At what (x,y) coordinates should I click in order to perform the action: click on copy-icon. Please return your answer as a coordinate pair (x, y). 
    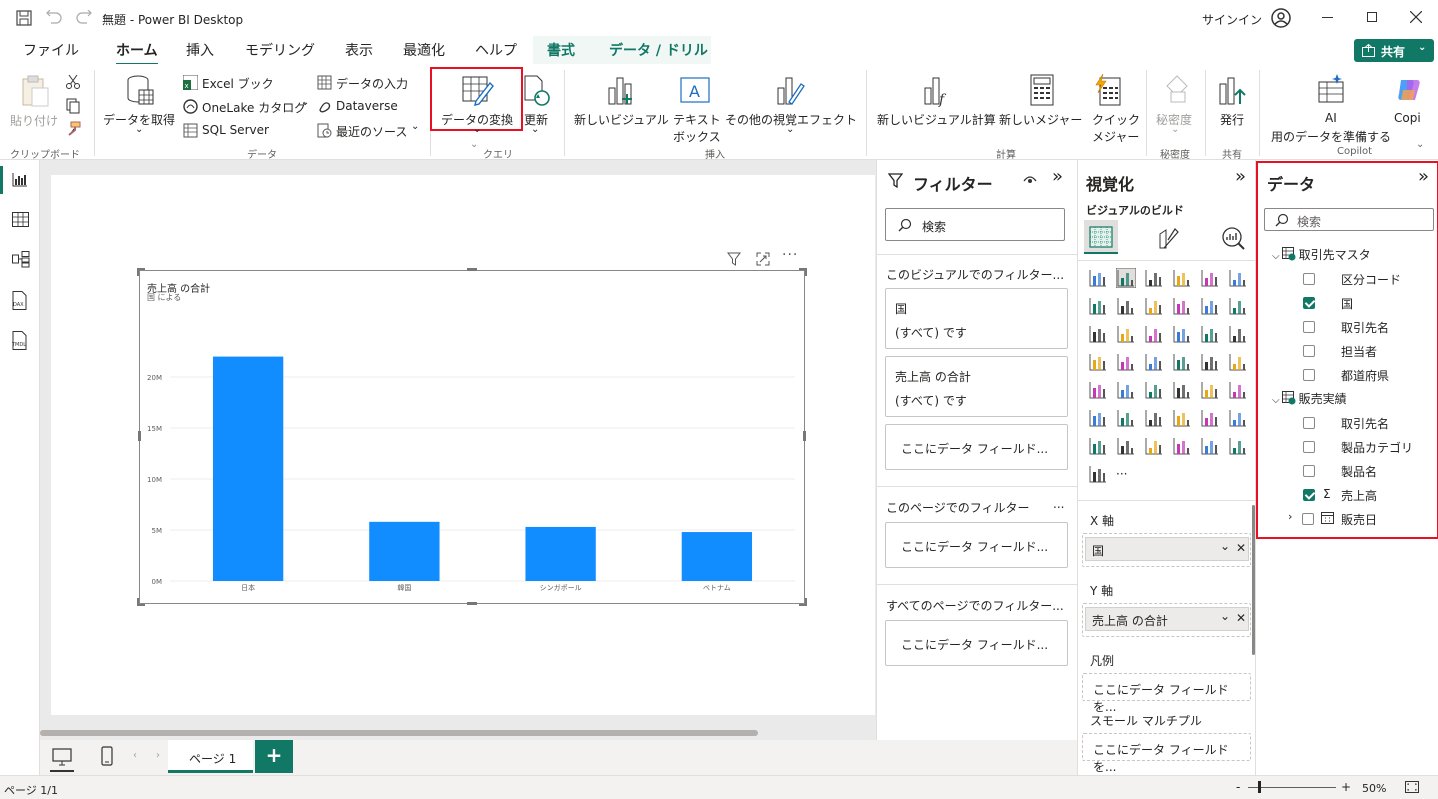
    Looking at the image, I should click on (73, 106).